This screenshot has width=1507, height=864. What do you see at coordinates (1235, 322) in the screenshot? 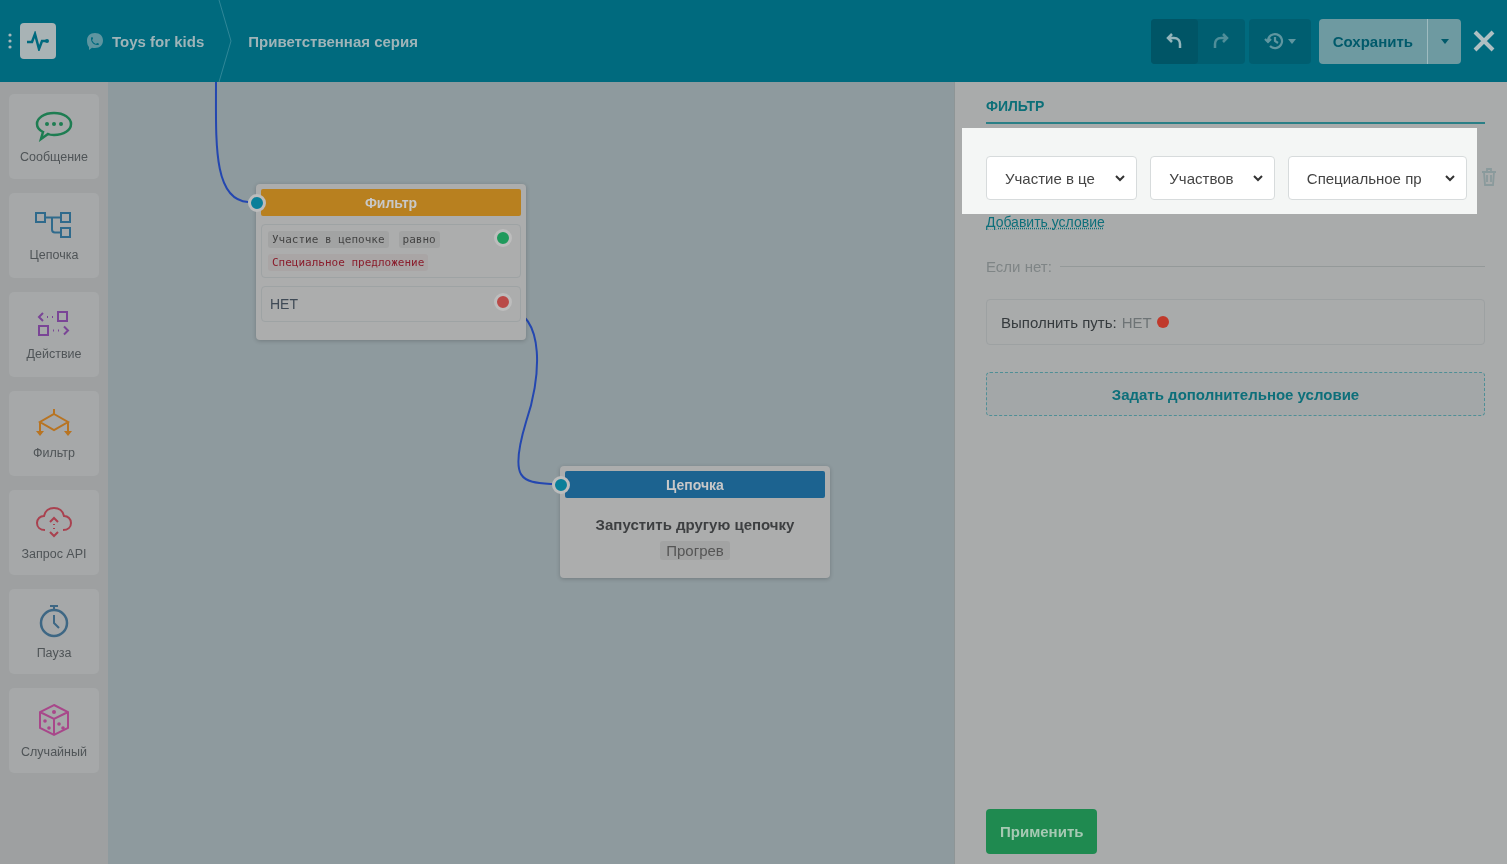
I see `path-field: Выполнить путь: НЕТ` at bounding box center [1235, 322].